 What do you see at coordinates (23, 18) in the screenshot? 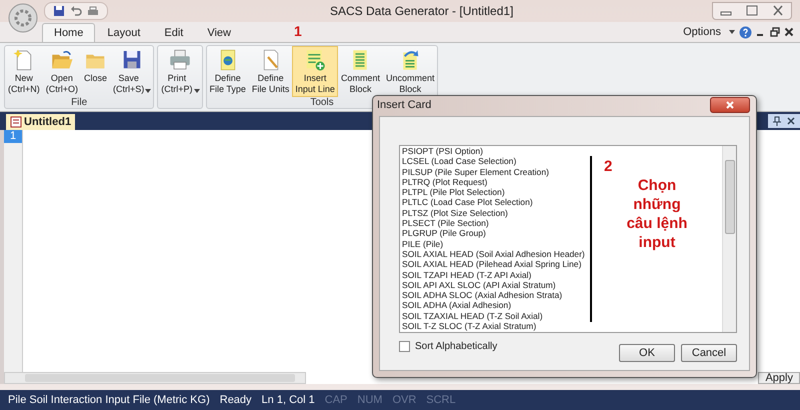
I see `gear-icon` at bounding box center [23, 18].